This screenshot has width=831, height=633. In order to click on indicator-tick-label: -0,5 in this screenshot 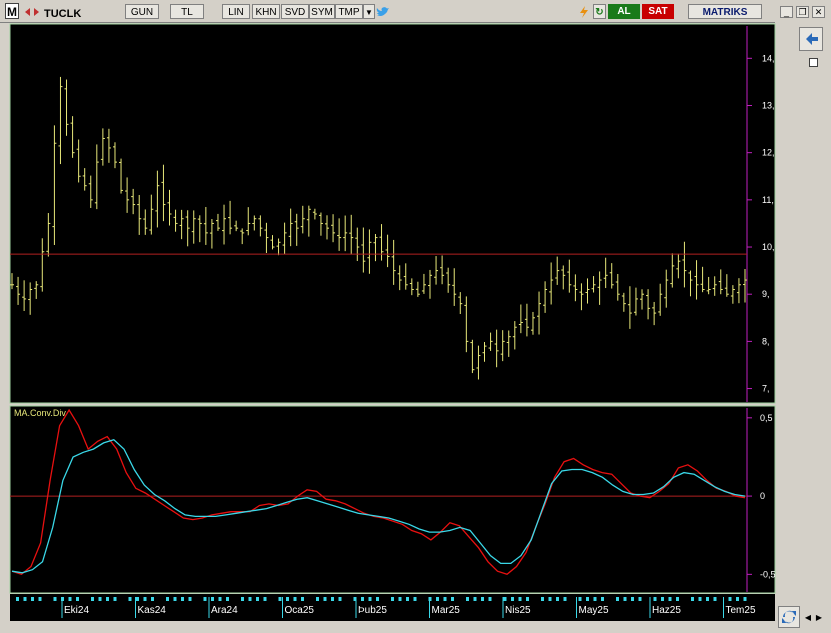, I will do `click(768, 574)`.